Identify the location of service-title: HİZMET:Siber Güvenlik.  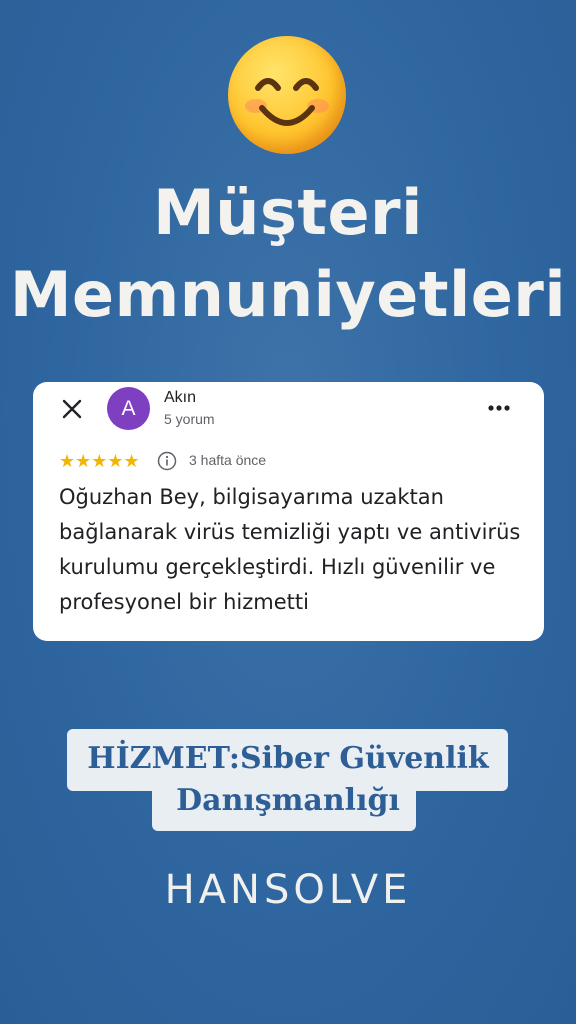
(288, 758).